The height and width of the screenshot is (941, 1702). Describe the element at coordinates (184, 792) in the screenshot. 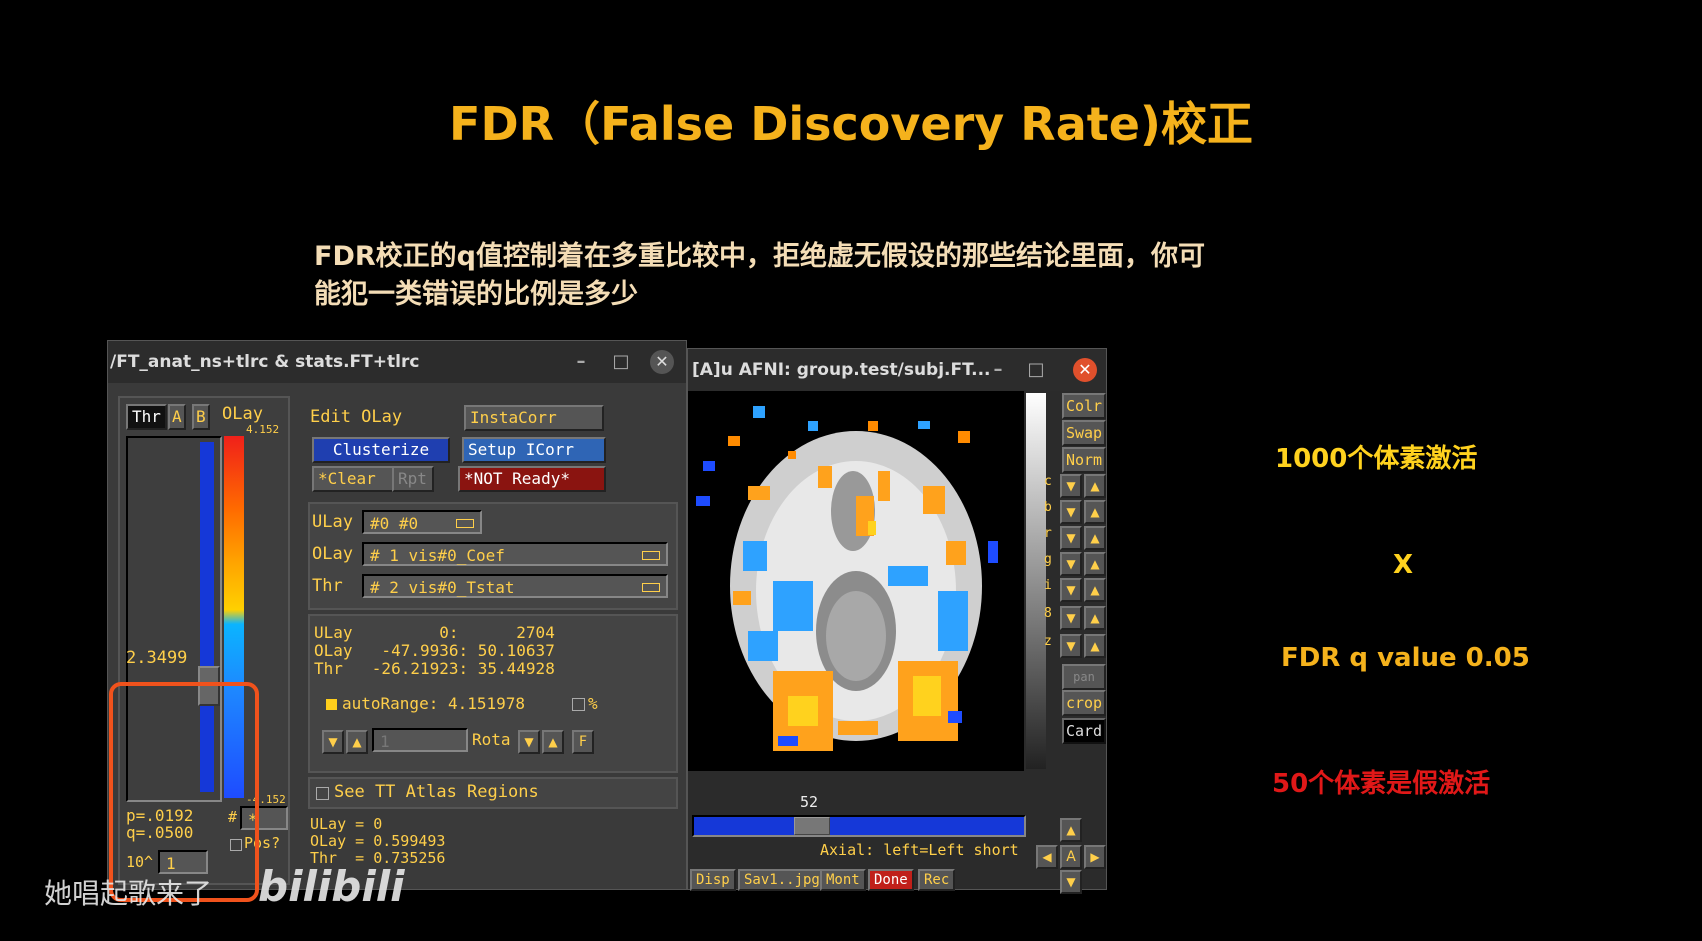

I see `highlight-box` at that location.